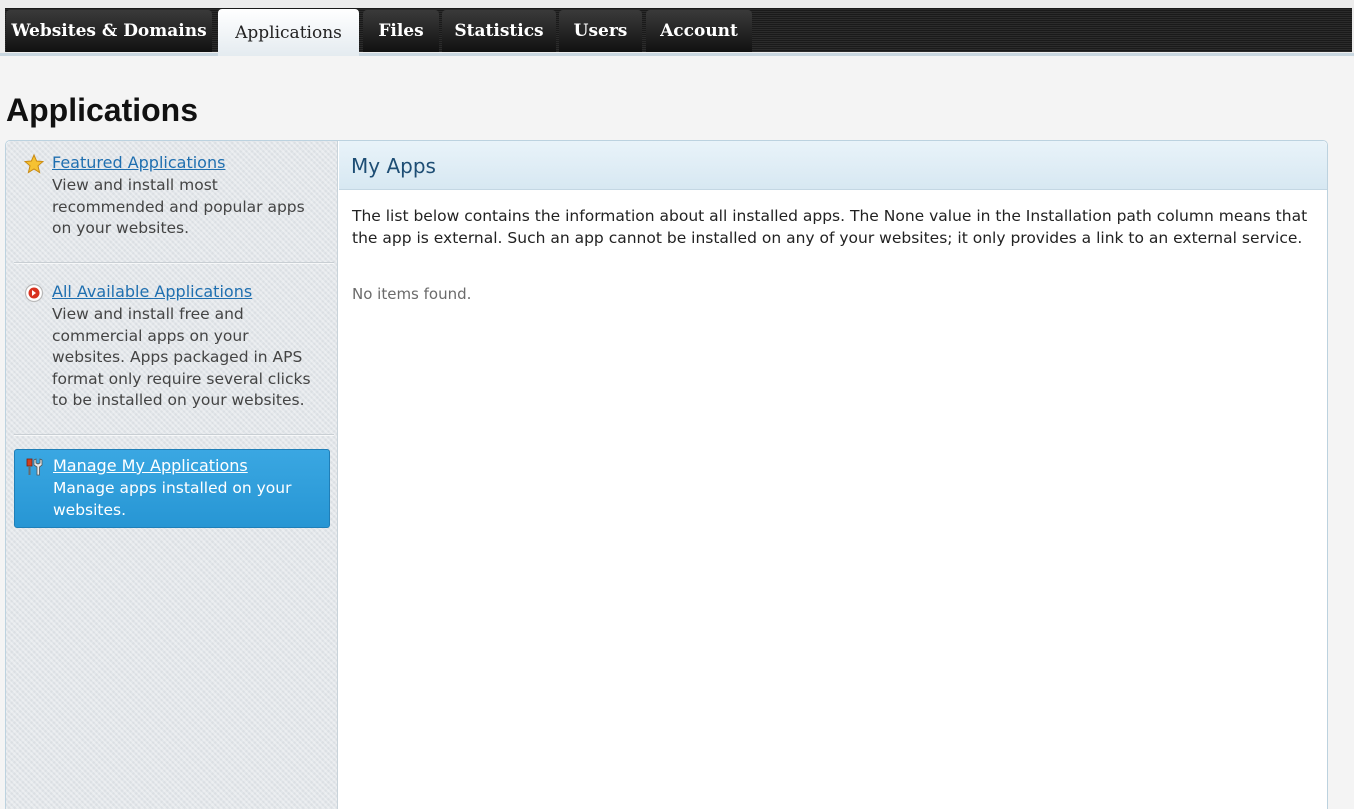  I want to click on my-apps-title: My Apps, so click(393, 166).